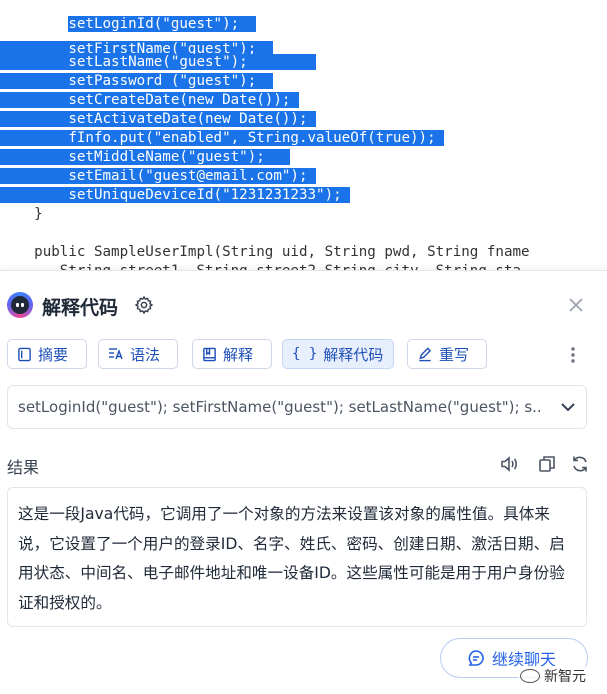 This screenshot has width=607, height=694. I want to click on pen-icon, so click(425, 353).